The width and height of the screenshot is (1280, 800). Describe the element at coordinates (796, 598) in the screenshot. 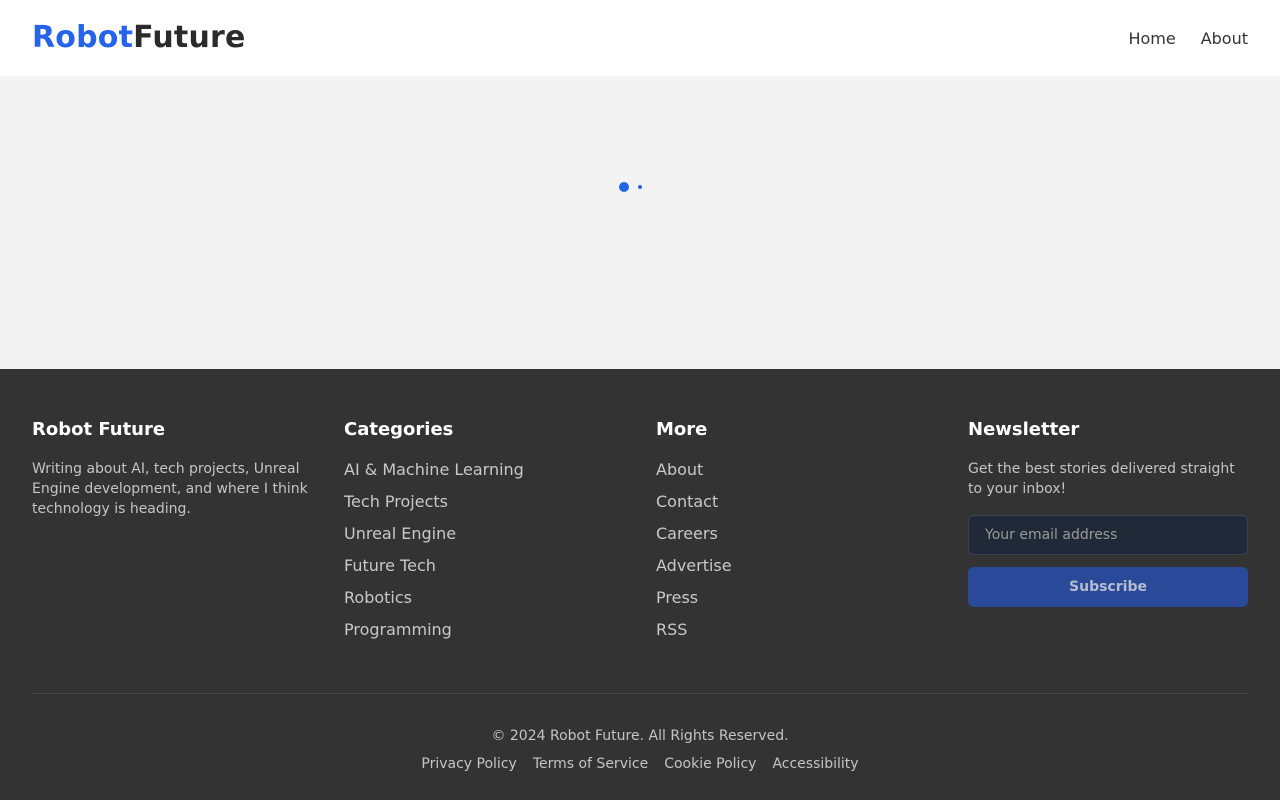

I see `footer-more-link: Press` at that location.